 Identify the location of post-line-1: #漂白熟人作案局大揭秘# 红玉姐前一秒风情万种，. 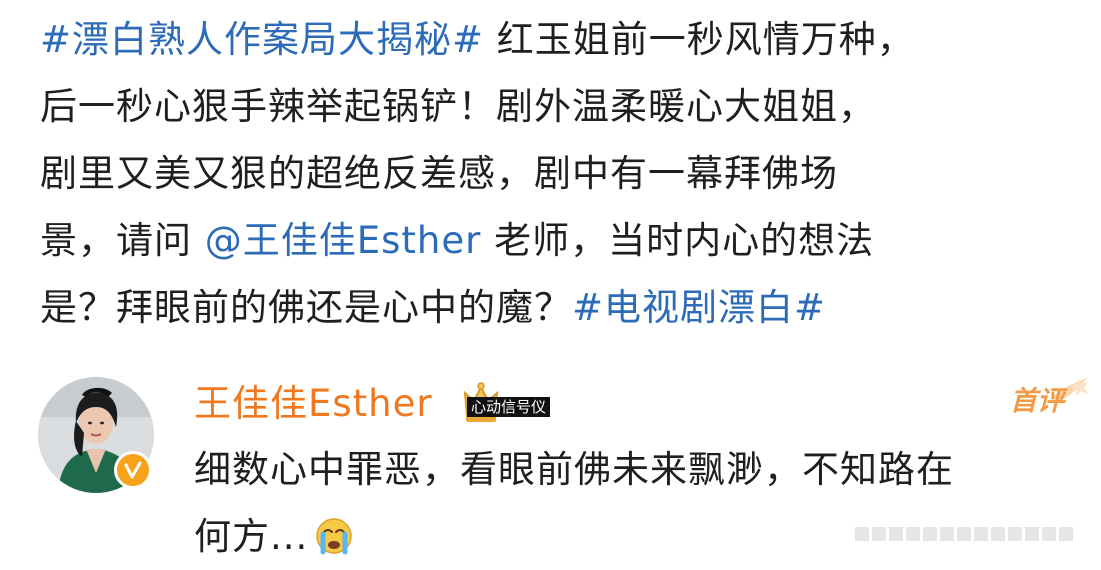
(555, 39).